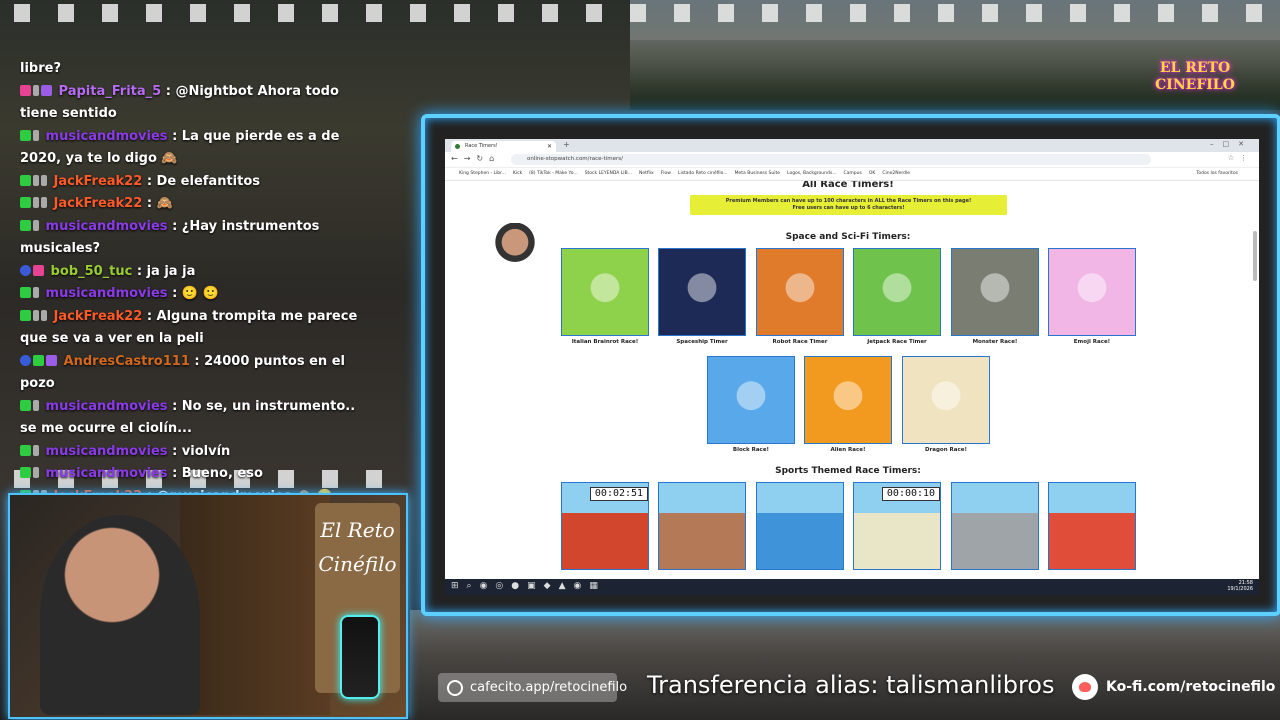 The width and height of the screenshot is (1280, 720). Describe the element at coordinates (25, 270) in the screenshot. I see `blue-badge-icon` at that location.